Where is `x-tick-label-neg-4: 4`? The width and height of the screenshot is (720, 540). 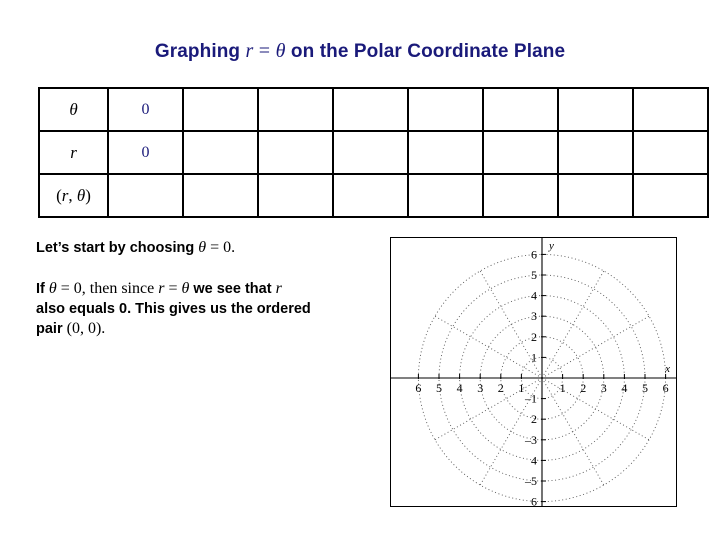
x-tick-label-neg-4: 4 is located at coordinates (460, 388).